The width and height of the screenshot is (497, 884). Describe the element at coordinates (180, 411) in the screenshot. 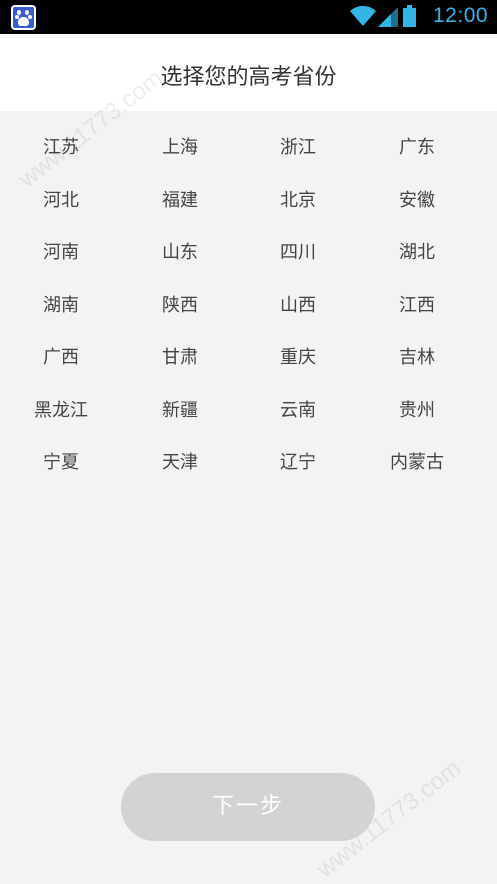

I see `province-option: 新疆` at that location.